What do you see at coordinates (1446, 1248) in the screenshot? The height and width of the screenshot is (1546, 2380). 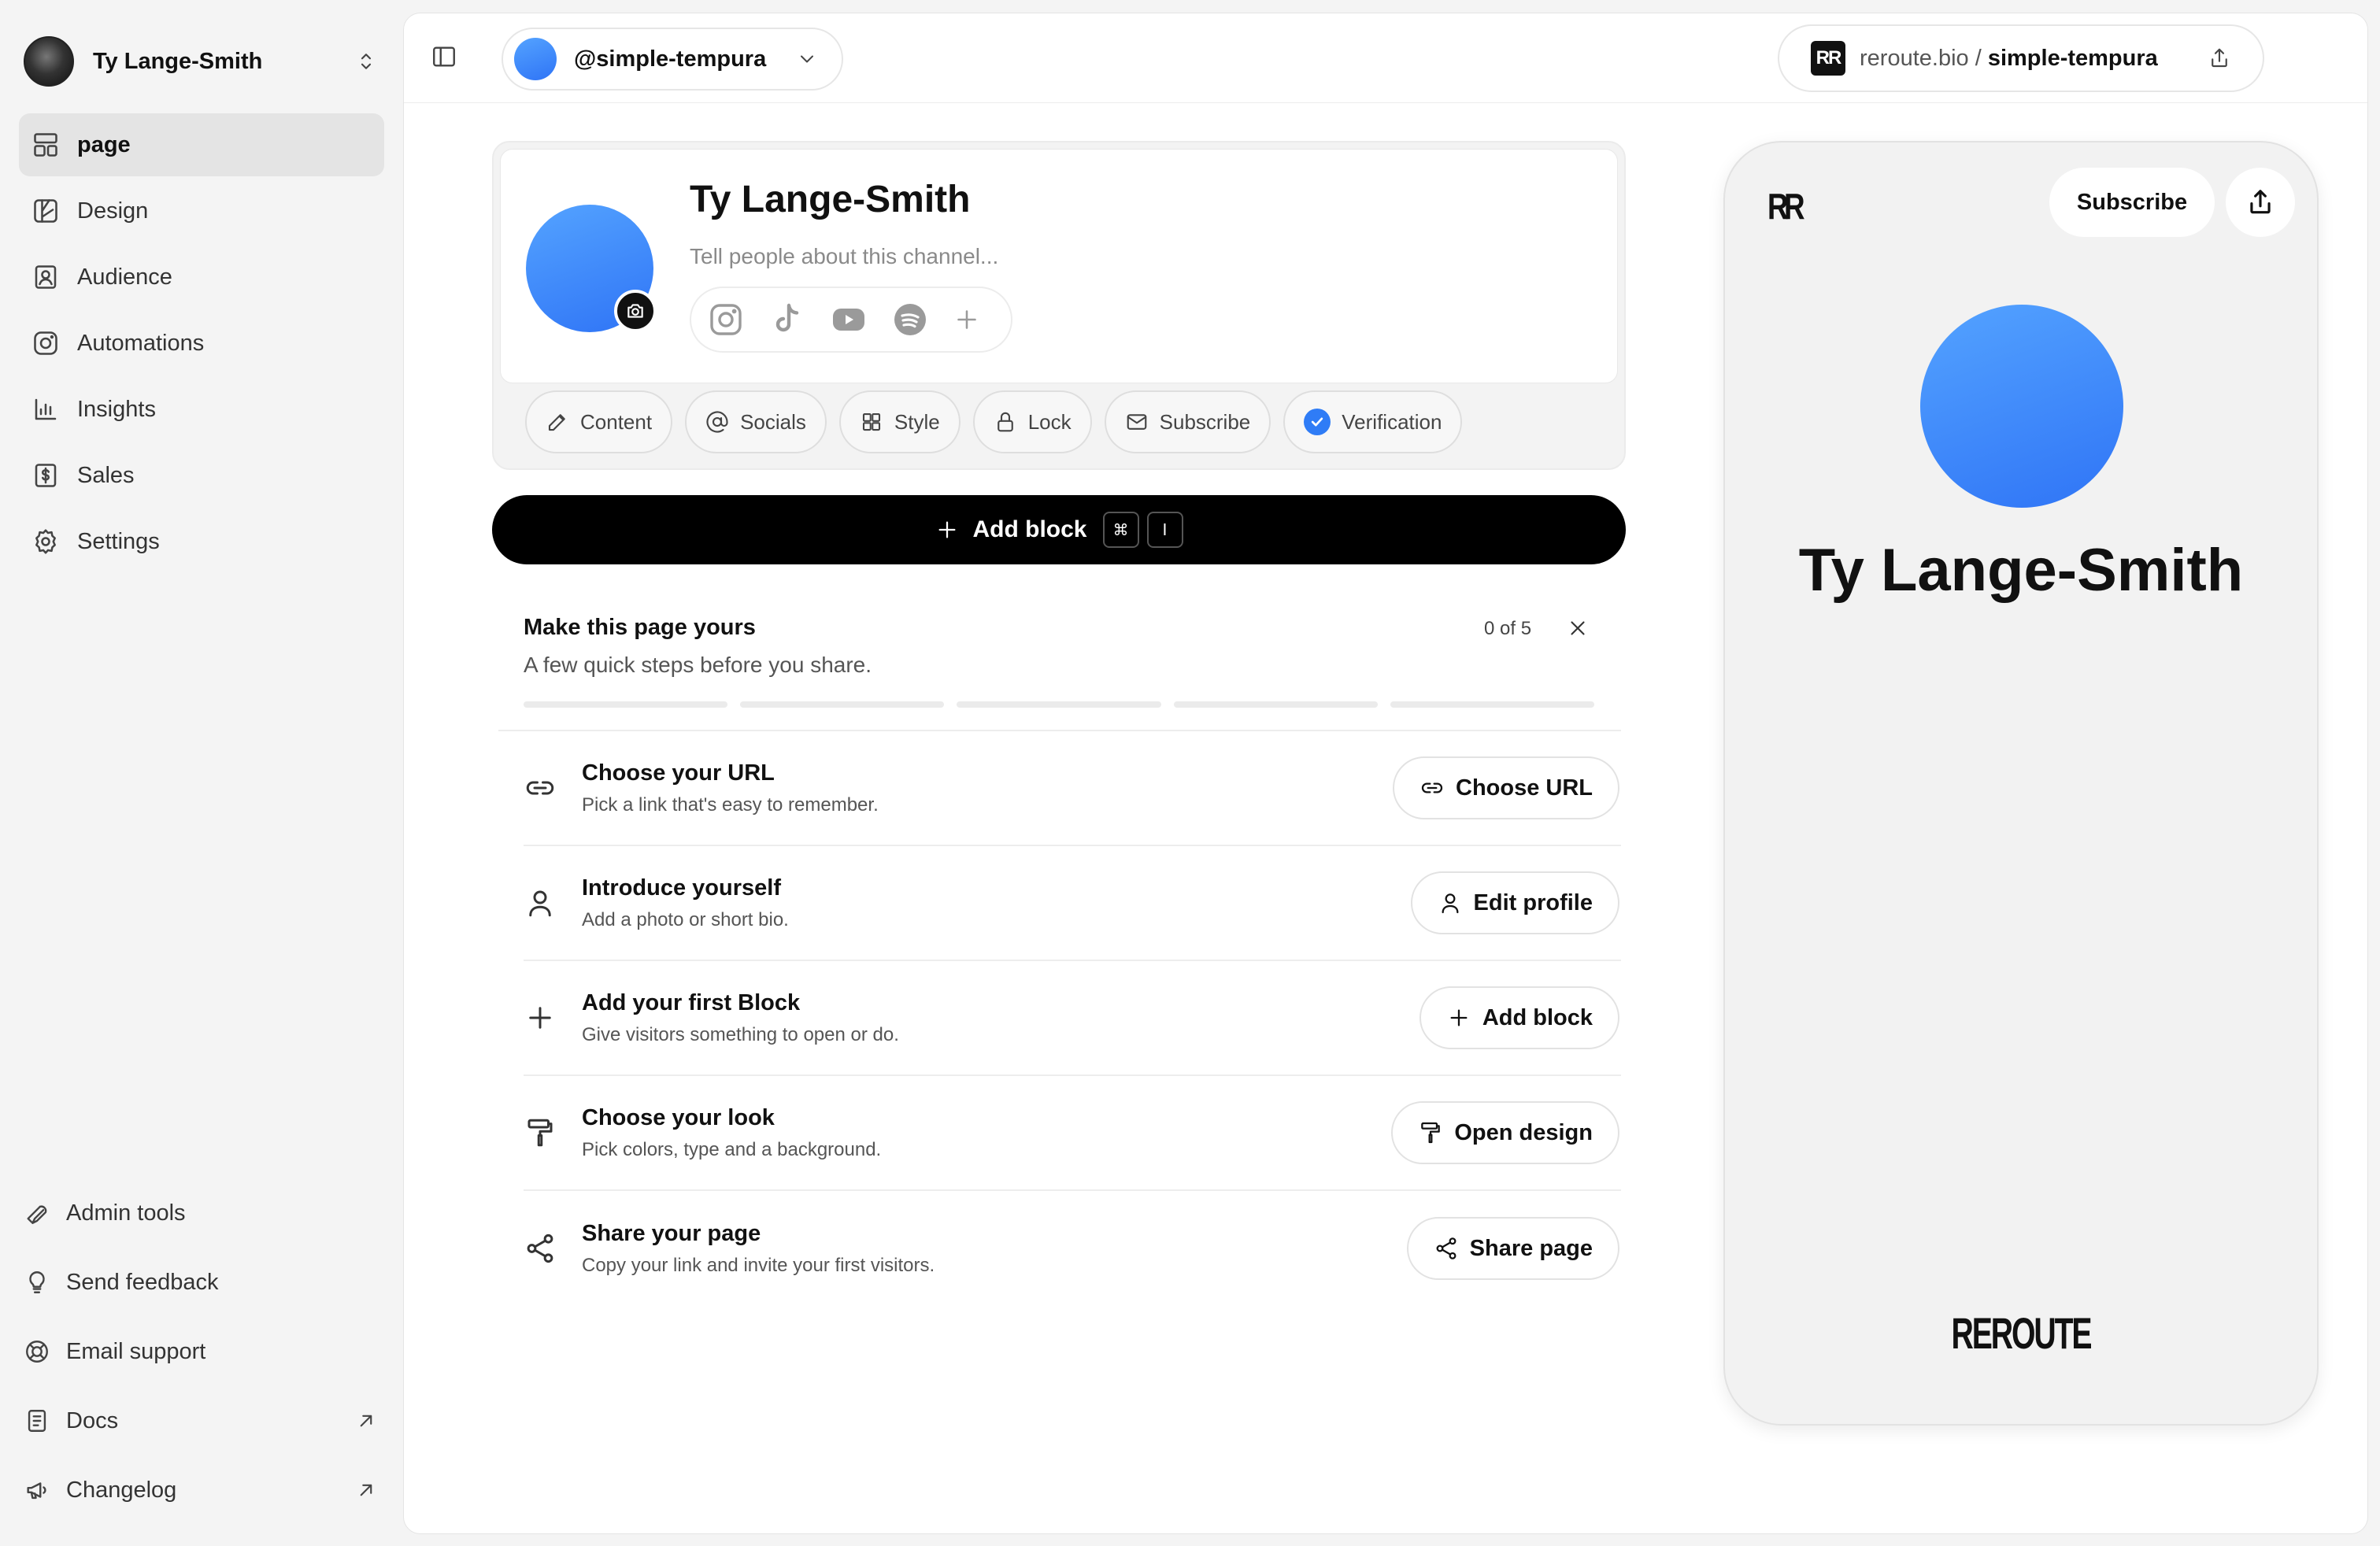 I see `share-nodes-icon` at bounding box center [1446, 1248].